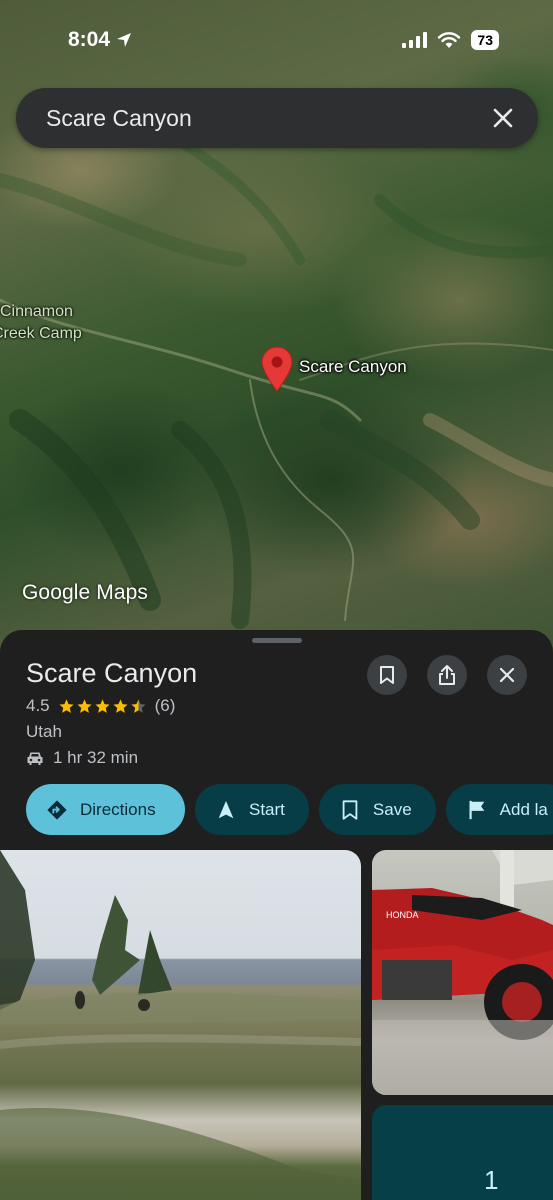  I want to click on start-button: Start, so click(252, 809).